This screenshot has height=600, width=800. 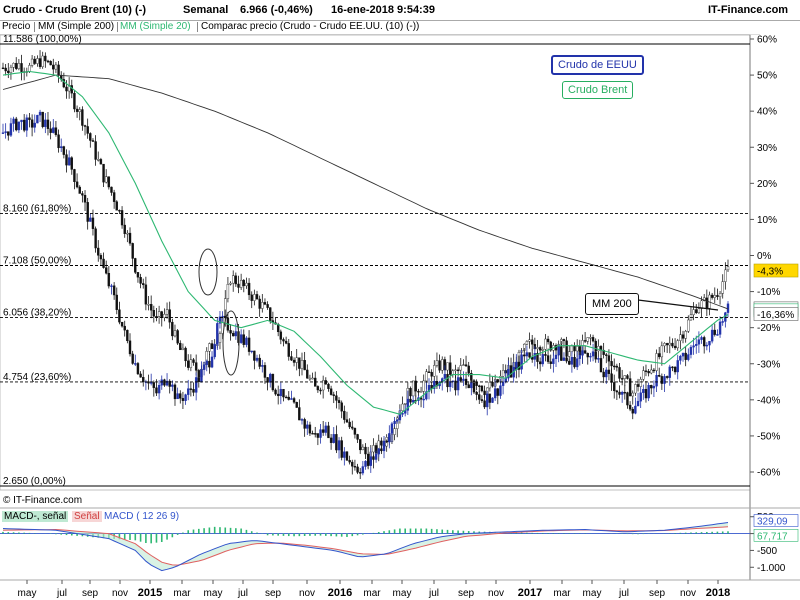 I want to click on macd-value-badge: 67,717, so click(x=776, y=535).